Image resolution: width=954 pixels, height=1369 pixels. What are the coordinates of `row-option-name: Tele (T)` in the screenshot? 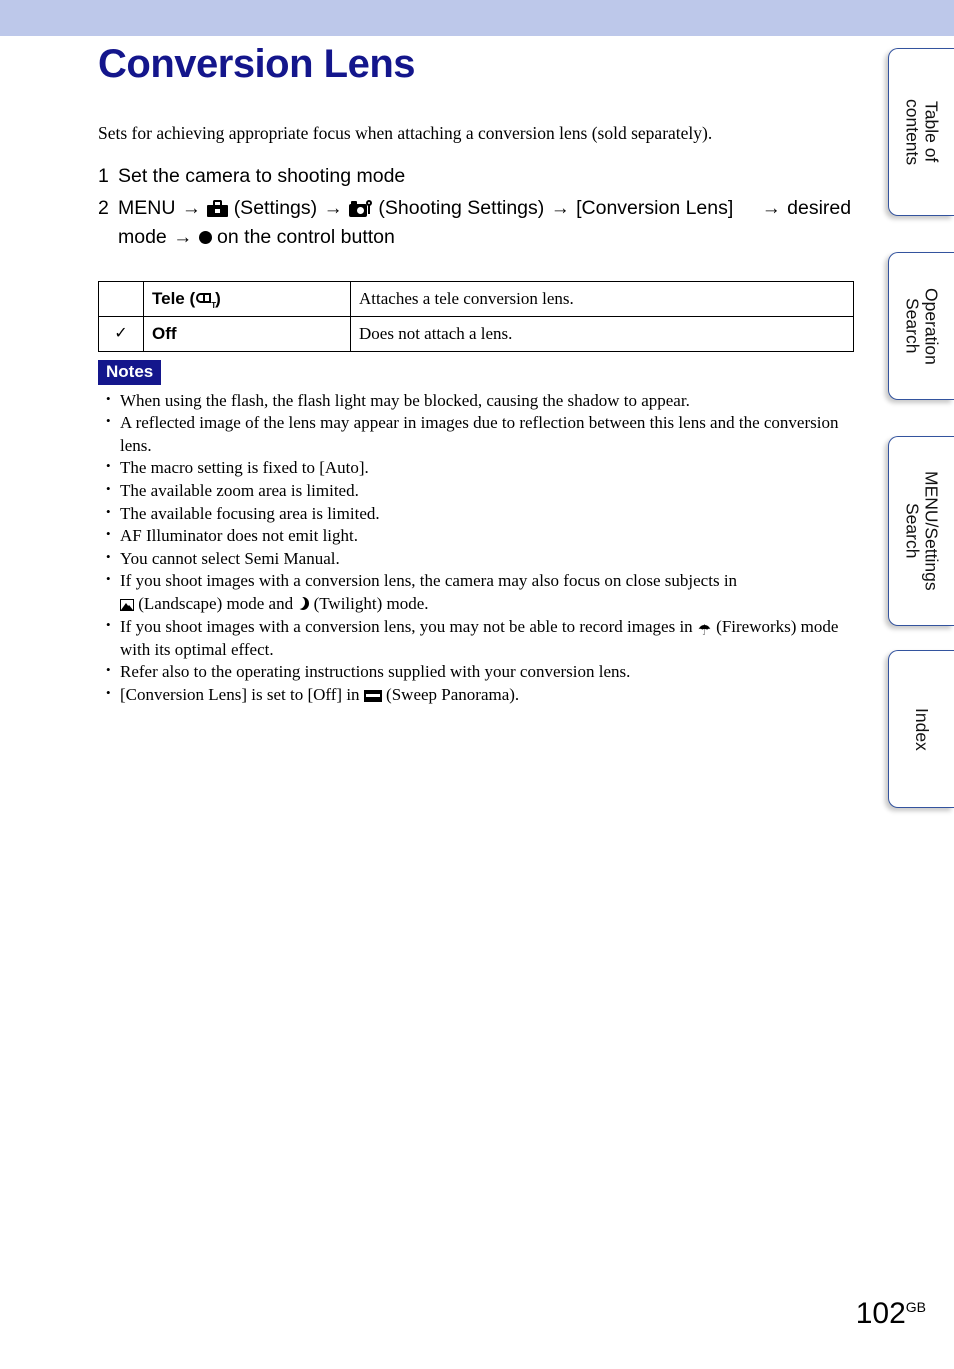 It's located at (247, 299).